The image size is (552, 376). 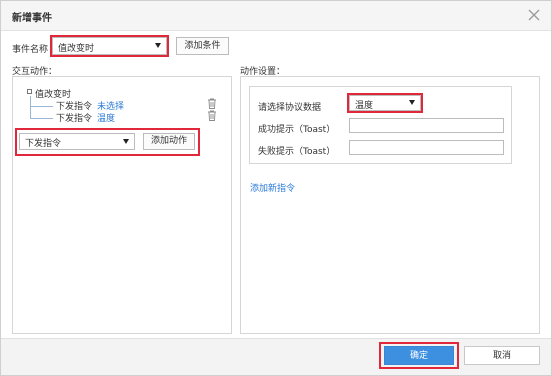 What do you see at coordinates (297, 130) in the screenshot?
I see `success-toast-label: 成功提示（Toast）` at bounding box center [297, 130].